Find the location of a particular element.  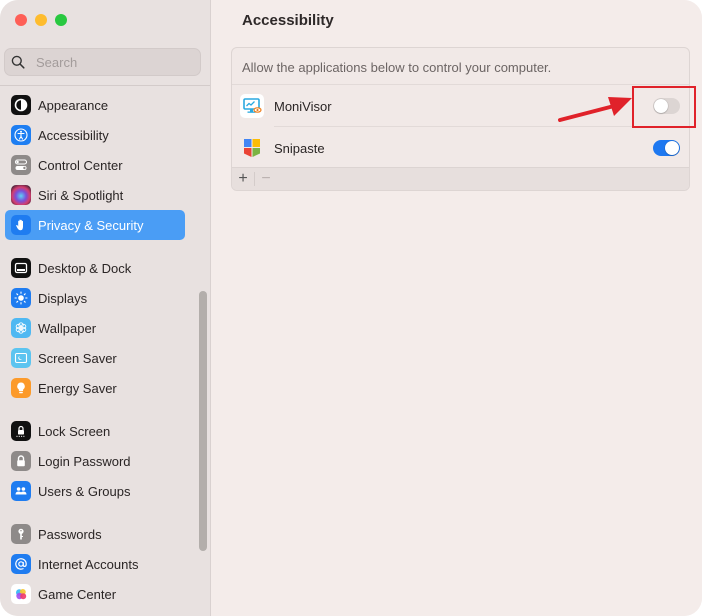

sidebar-item-appearance: Appearance is located at coordinates (95, 105).